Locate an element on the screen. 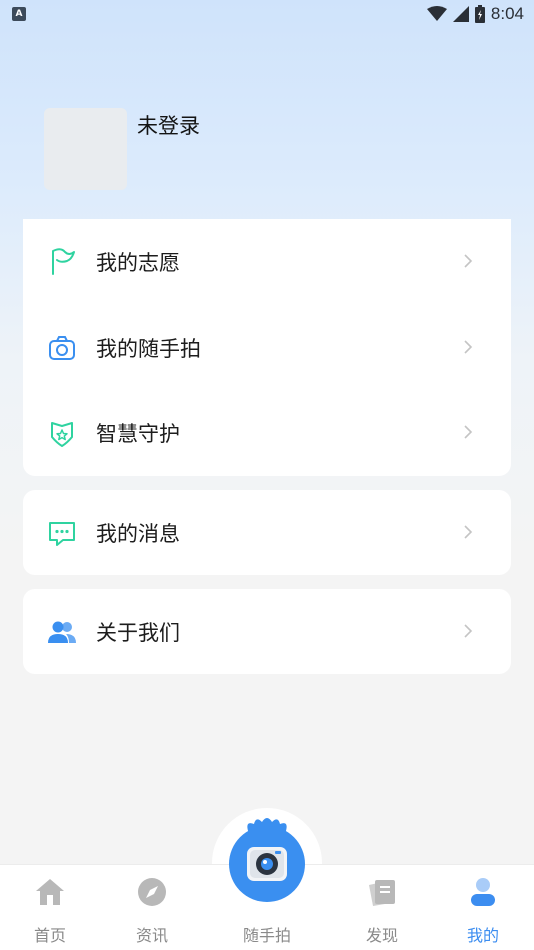 The width and height of the screenshot is (534, 950). nav-label: 资讯 is located at coordinates (151, 935).